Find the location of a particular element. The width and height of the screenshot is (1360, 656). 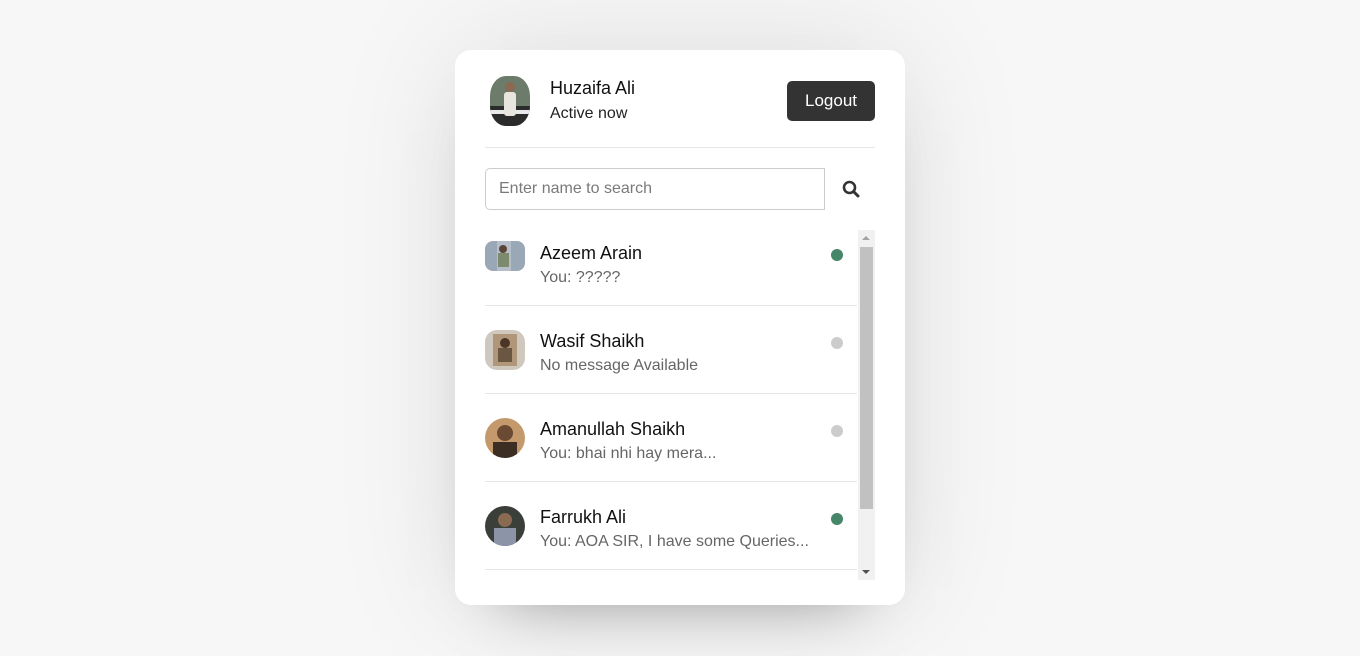

user-name: Amanullah Shaikh is located at coordinates (613, 429).